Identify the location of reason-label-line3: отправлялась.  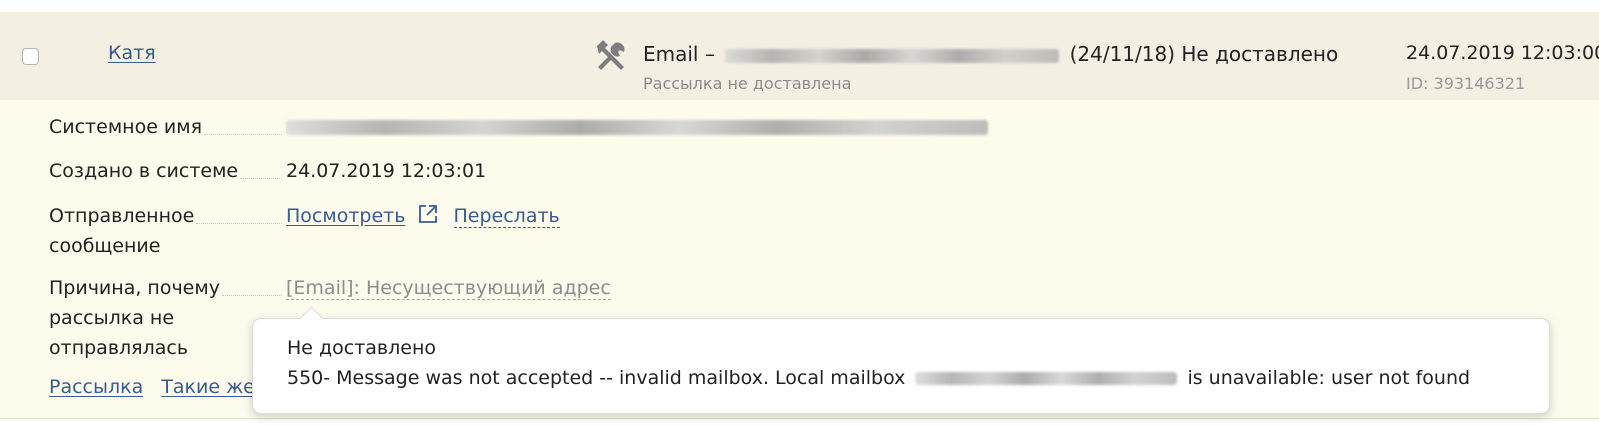
(119, 348).